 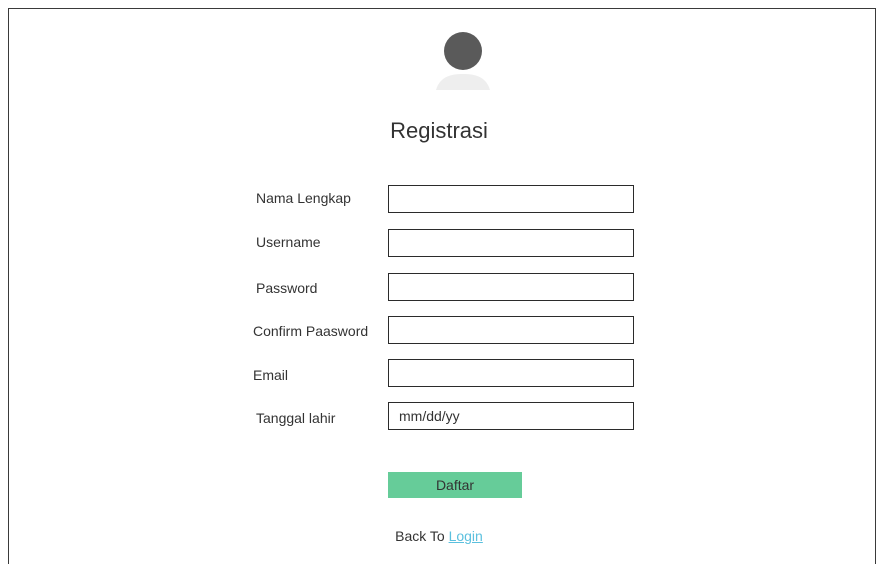 I want to click on back-to-text: Back To, so click(x=420, y=536).